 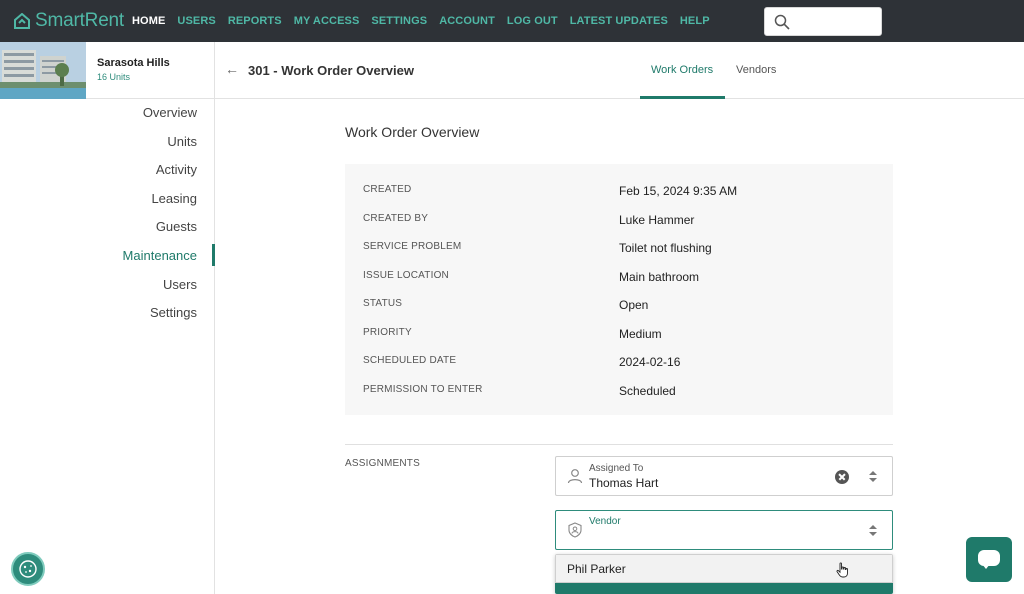 I want to click on detail-value: 2024-02-16, so click(x=650, y=362).